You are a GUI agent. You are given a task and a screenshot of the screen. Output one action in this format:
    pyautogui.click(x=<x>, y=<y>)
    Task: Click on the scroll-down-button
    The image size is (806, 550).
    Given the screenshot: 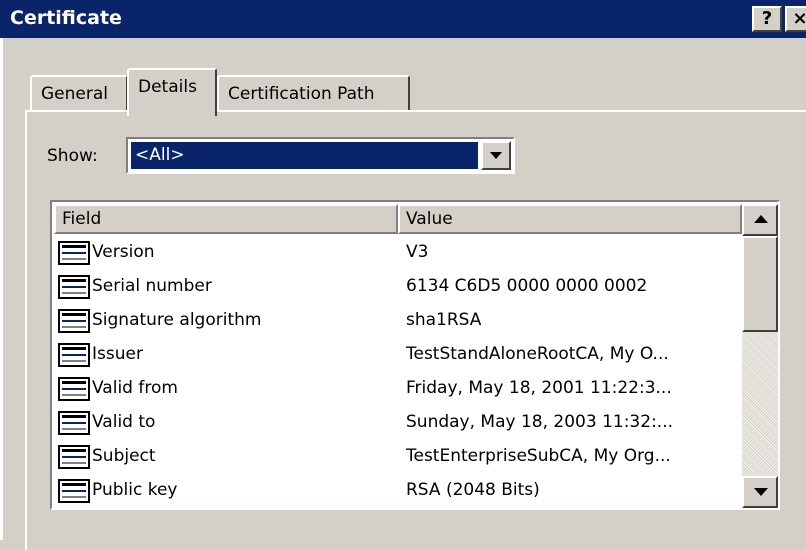 What is the action you would take?
    pyautogui.click(x=760, y=492)
    